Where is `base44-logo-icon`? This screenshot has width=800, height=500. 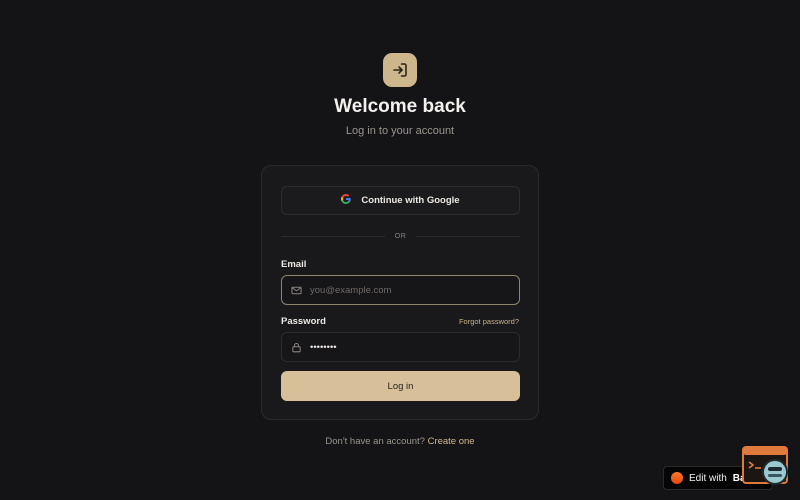
base44-logo-icon is located at coordinates (677, 478).